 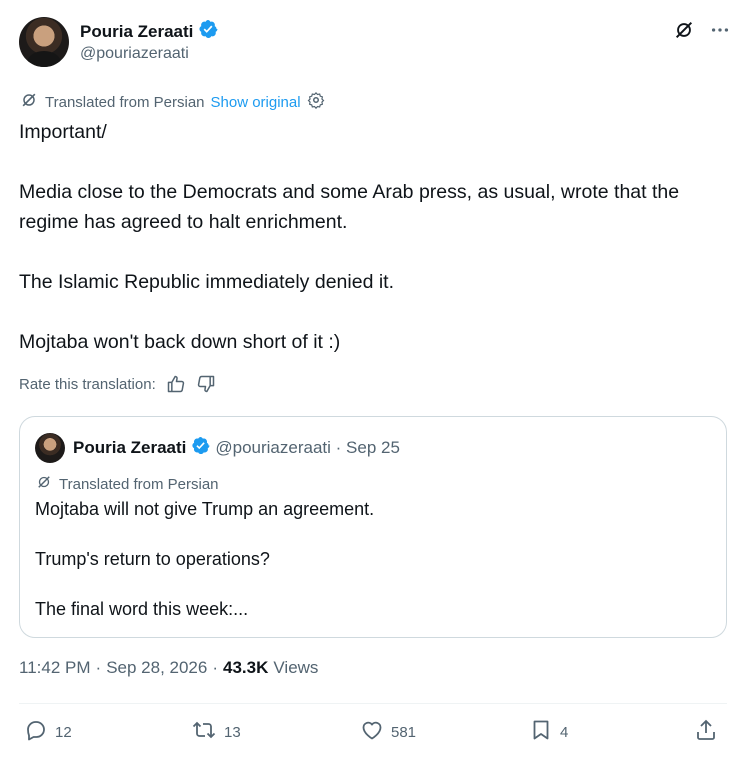 What do you see at coordinates (139, 484) in the screenshot?
I see `quote-translation-label: Translated from Persian` at bounding box center [139, 484].